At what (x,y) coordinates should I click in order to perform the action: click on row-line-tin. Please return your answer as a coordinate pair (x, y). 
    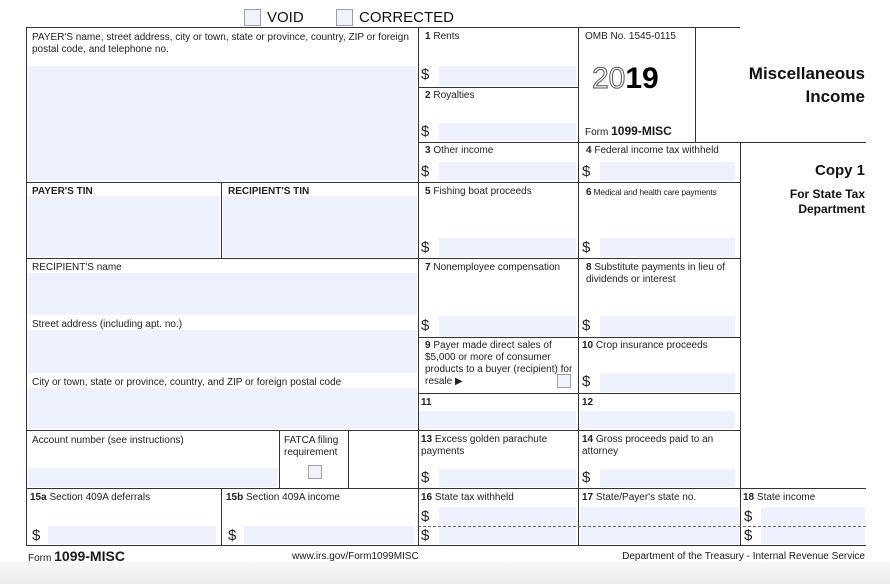
    Looking at the image, I should click on (222, 182).